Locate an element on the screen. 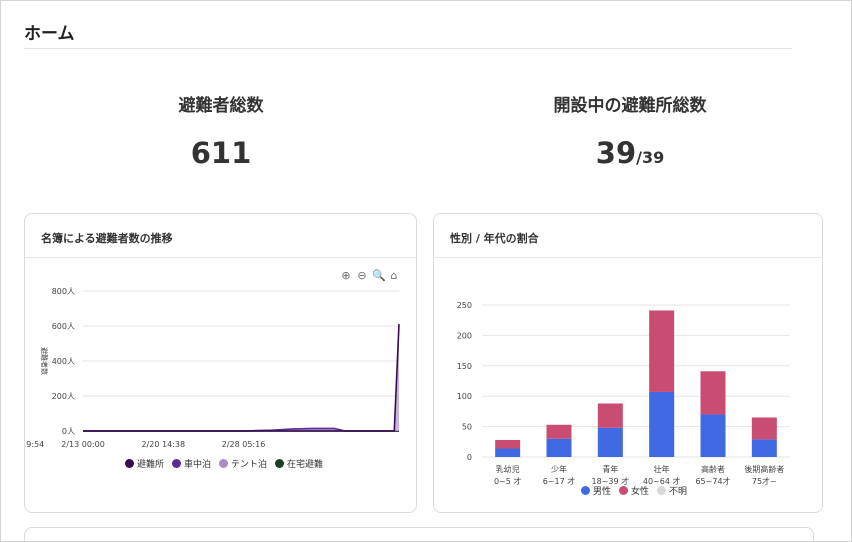  shelter-total-stat: 開設中の避難所総数 39/39 is located at coordinates (630, 130).